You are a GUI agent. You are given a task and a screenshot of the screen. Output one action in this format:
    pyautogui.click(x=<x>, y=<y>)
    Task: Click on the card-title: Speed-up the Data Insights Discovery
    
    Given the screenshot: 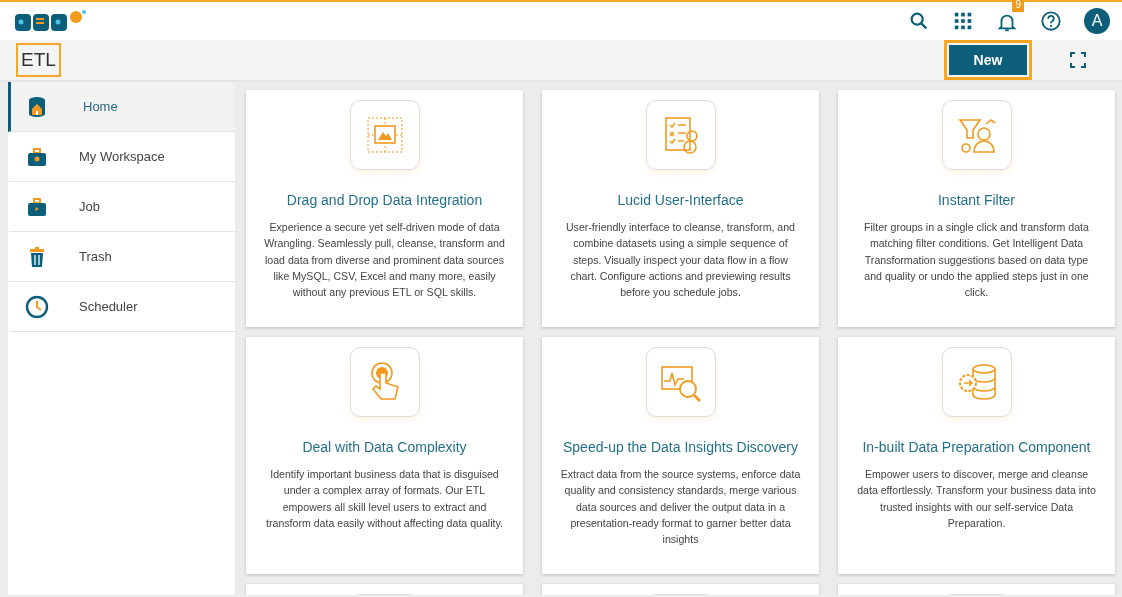 What is the action you would take?
    pyautogui.click(x=680, y=447)
    